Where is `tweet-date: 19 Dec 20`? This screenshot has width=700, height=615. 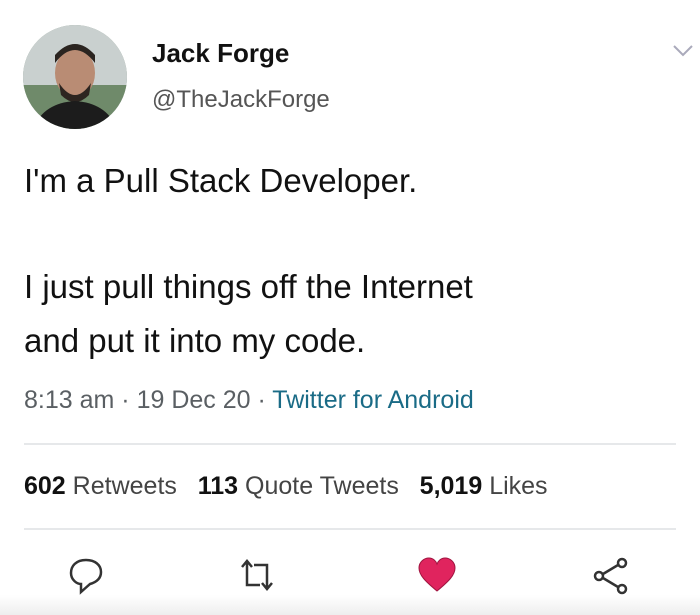
tweet-date: 19 Dec 20 is located at coordinates (193, 400).